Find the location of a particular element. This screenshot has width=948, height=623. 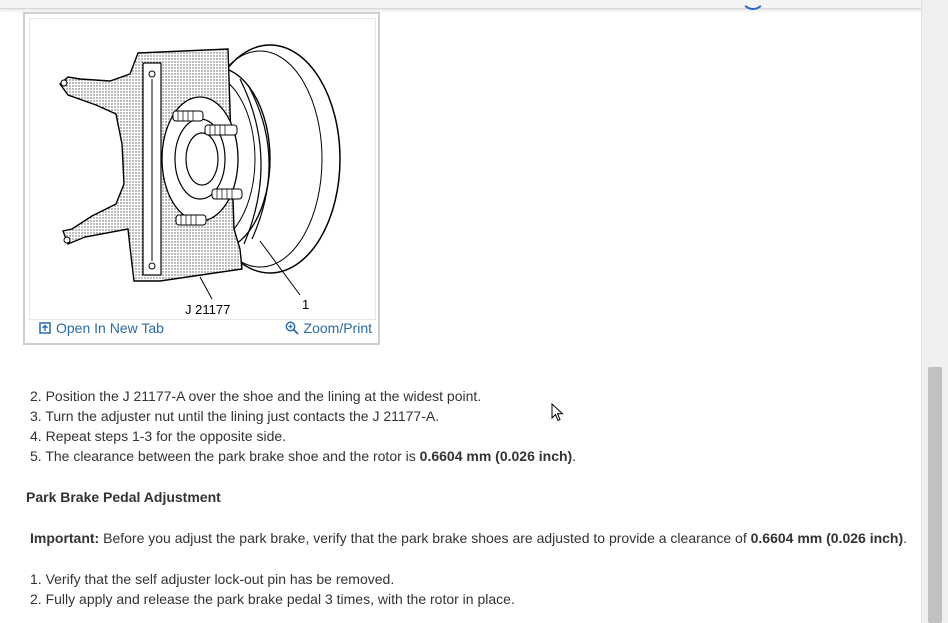

scrollbar-thumb is located at coordinates (935, 495).